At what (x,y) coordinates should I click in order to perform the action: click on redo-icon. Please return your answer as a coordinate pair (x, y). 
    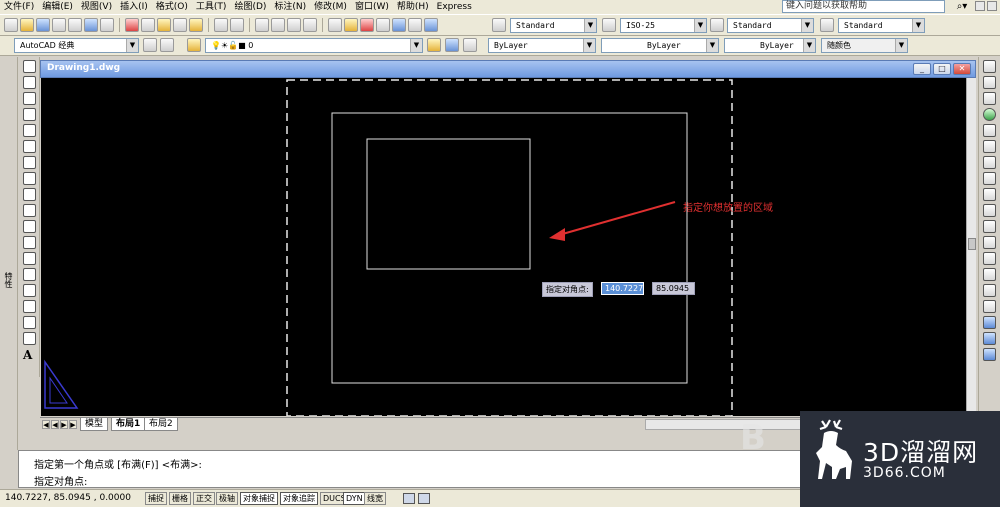
    Looking at the image, I should click on (237, 25).